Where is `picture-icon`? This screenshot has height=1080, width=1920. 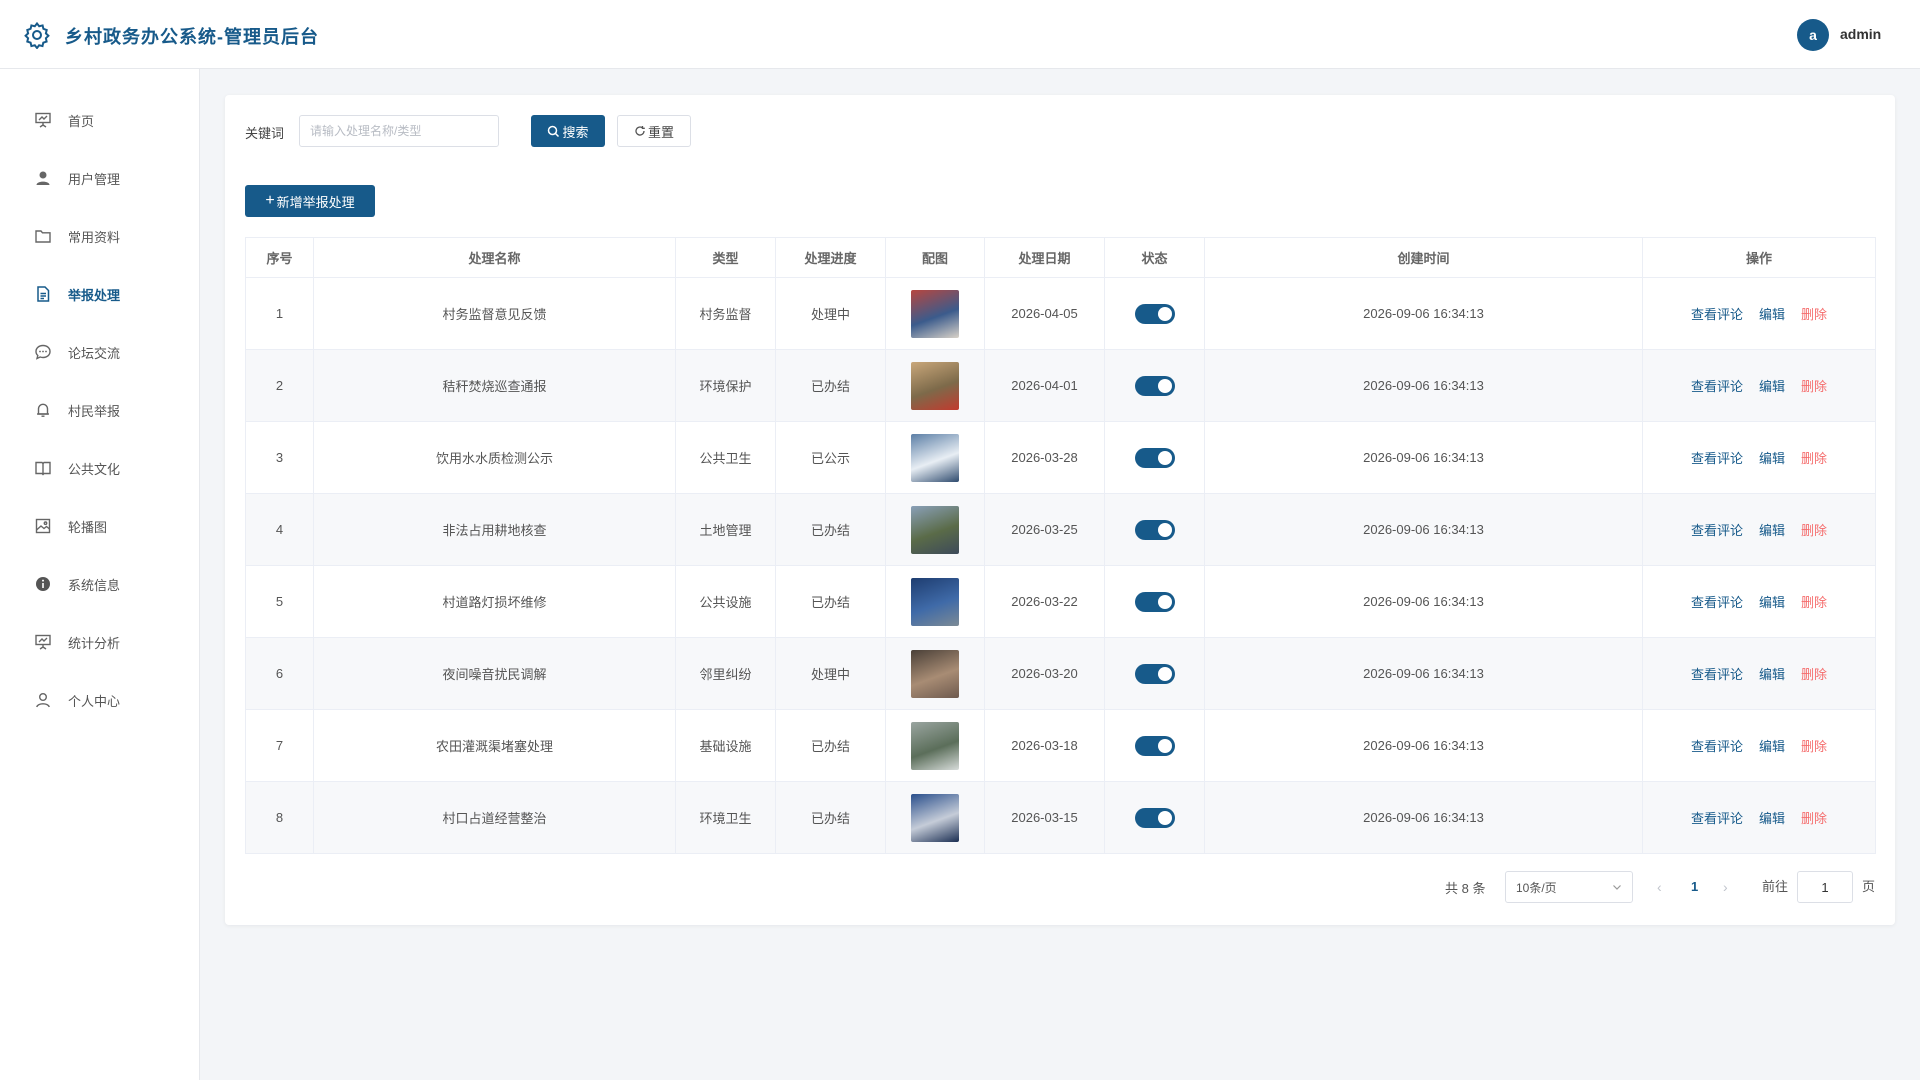
picture-icon is located at coordinates (43, 526).